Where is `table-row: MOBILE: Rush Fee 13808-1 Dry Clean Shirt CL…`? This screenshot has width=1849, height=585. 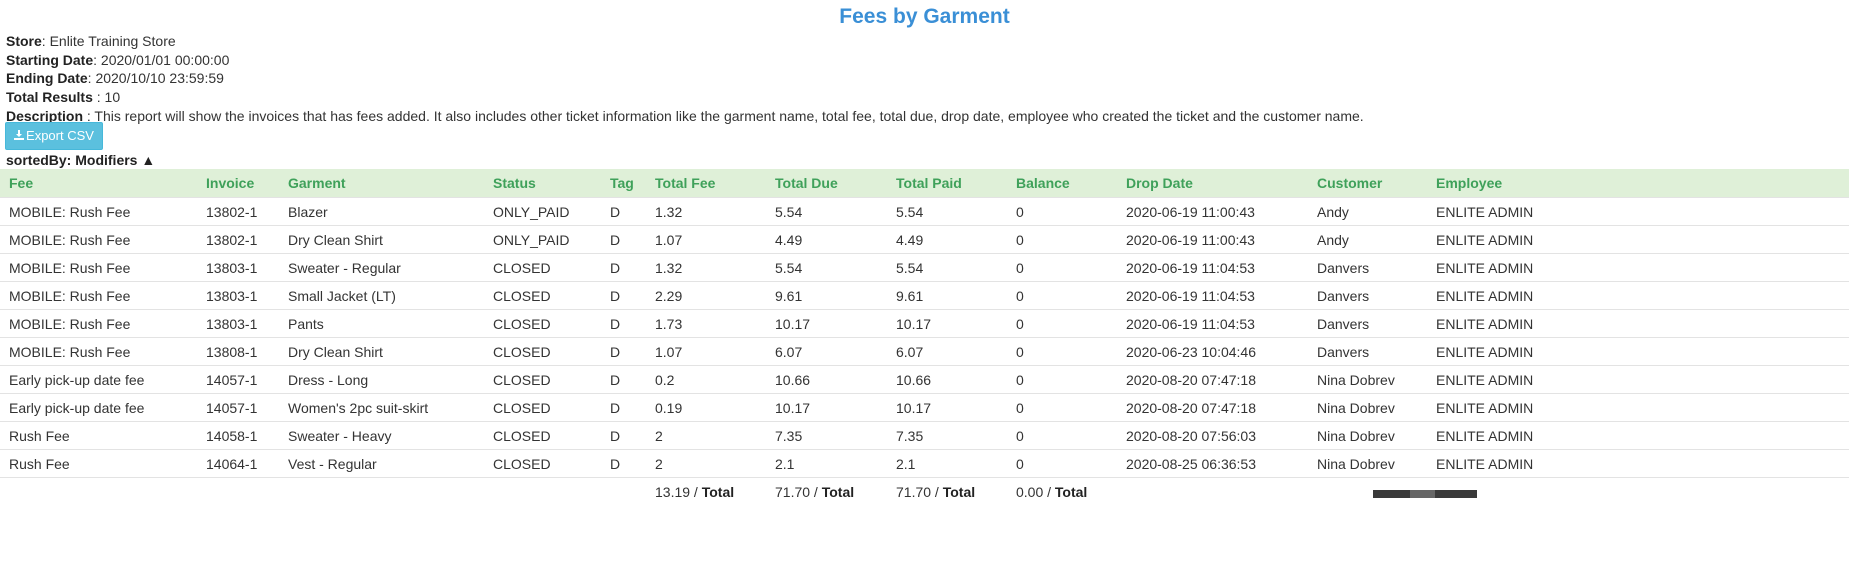
table-row: MOBILE: Rush Fee 13808-1 Dry Clean Shirt CL… is located at coordinates (924, 351).